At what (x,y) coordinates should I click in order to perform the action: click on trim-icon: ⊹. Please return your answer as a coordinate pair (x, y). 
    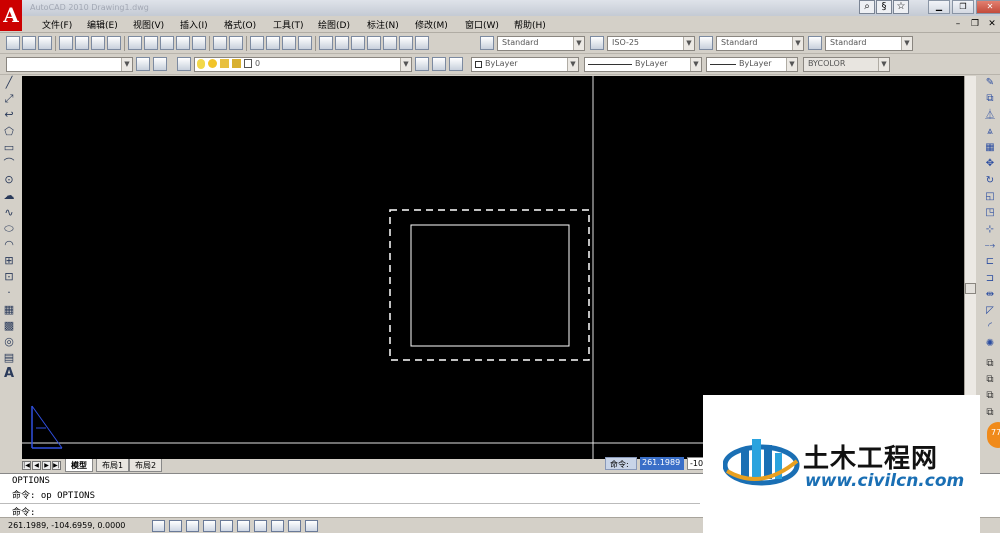
    Looking at the image, I should click on (990, 230).